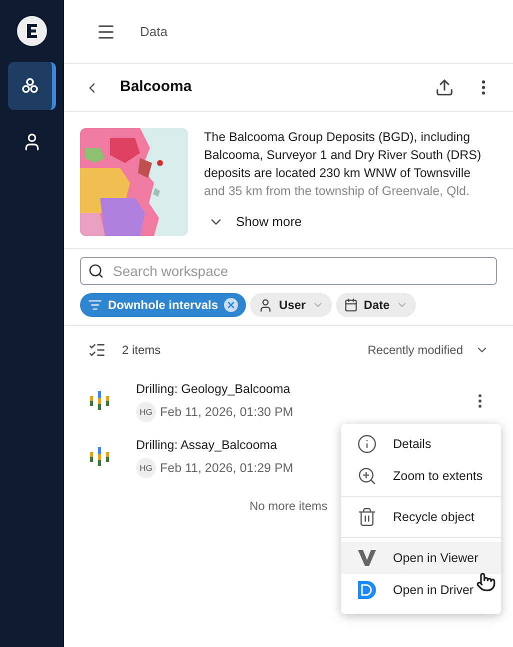 The width and height of the screenshot is (513, 647). I want to click on list-end-text: No more items, so click(288, 506).